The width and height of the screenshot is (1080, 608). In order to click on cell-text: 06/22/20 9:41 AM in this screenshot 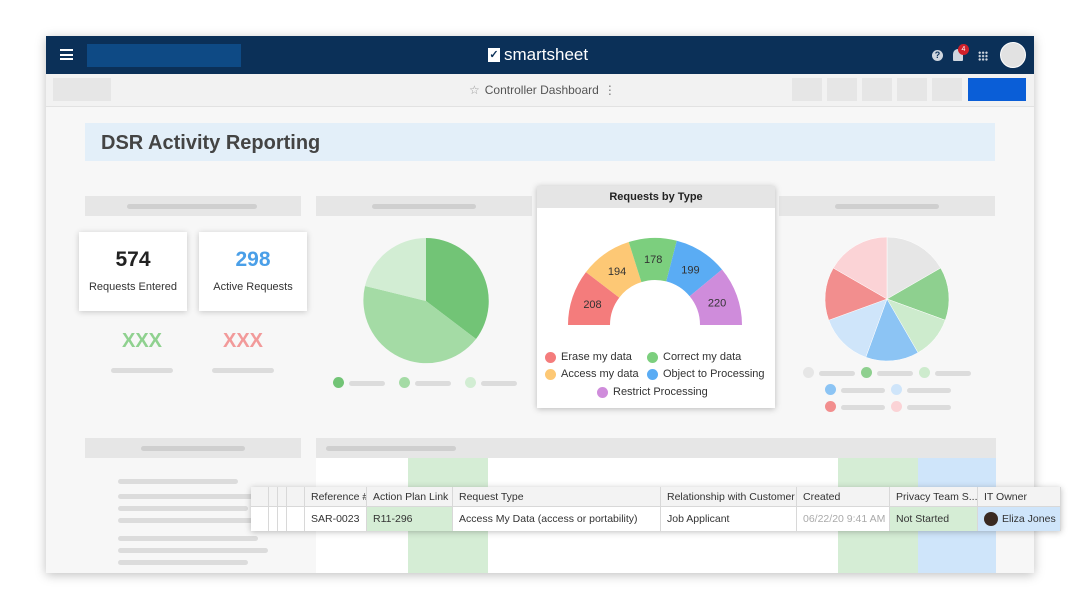, I will do `click(844, 519)`.